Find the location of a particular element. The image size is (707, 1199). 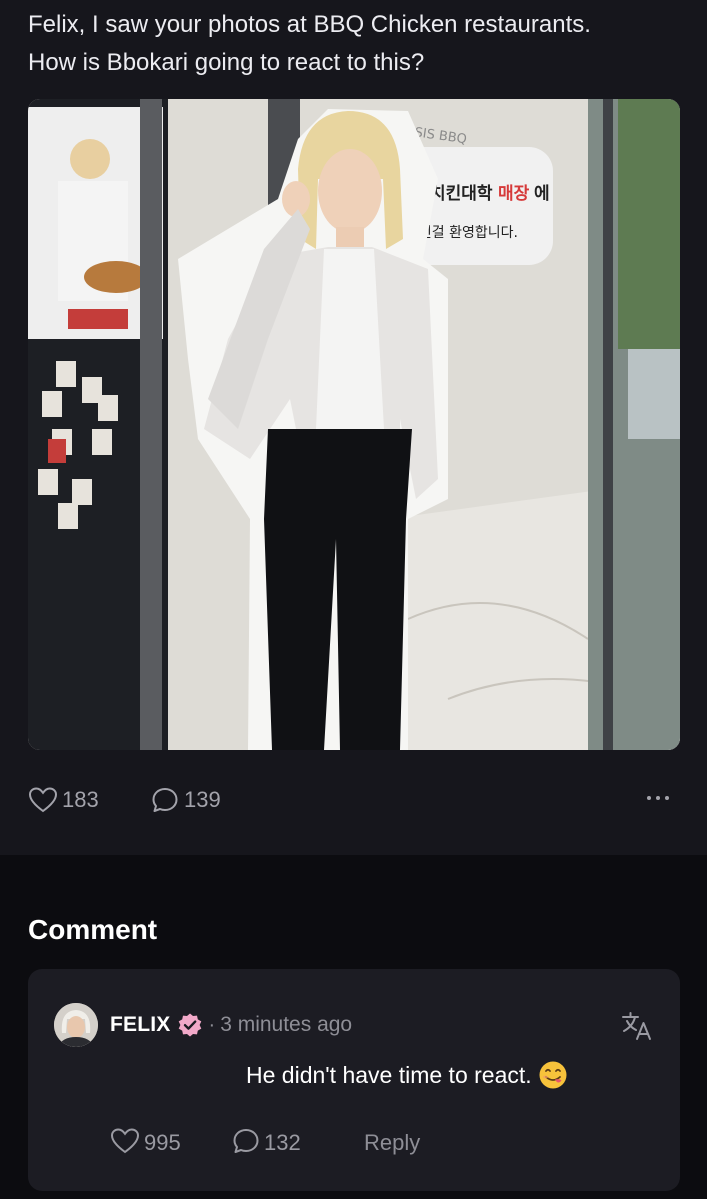

post-actions: 183 139 is located at coordinates (354, 800).